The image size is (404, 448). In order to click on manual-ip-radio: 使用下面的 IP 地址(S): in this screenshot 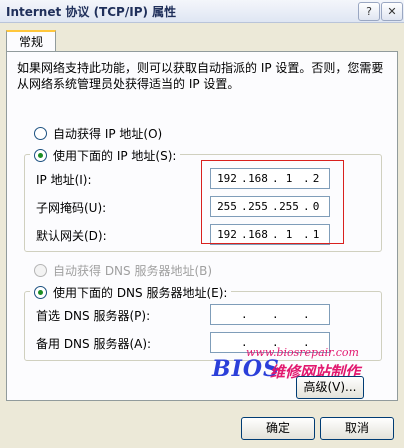, I will do `click(105, 155)`.